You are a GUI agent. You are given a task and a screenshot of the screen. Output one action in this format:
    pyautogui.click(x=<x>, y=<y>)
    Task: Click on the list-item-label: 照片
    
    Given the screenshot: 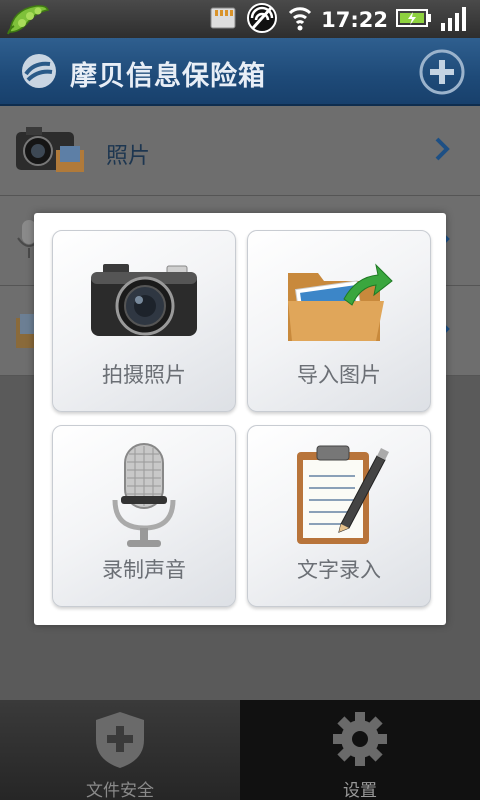 What is the action you would take?
    pyautogui.click(x=128, y=156)
    